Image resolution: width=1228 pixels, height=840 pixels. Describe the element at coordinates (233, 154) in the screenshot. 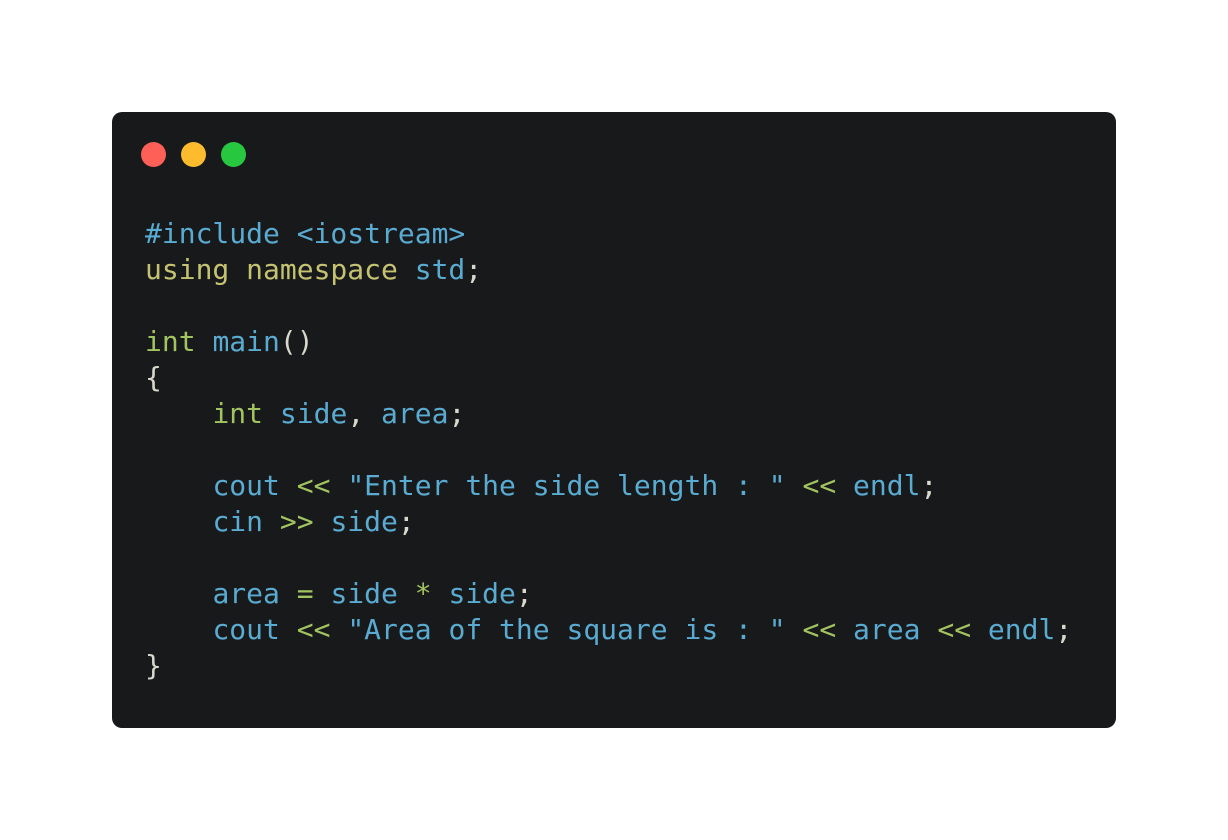

I see `maximize-button` at that location.